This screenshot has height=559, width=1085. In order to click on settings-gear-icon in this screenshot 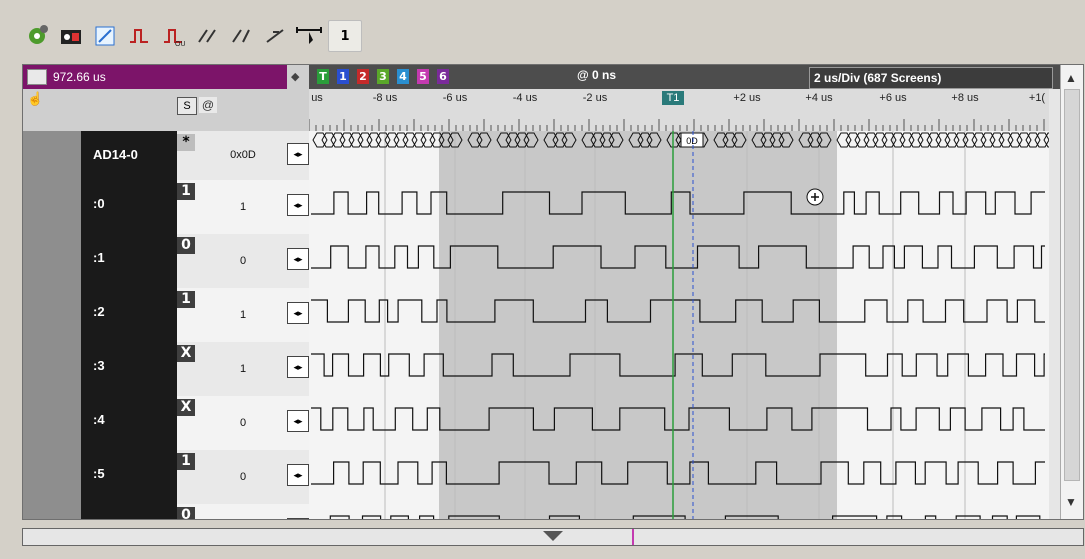, I will do `click(37, 36)`.